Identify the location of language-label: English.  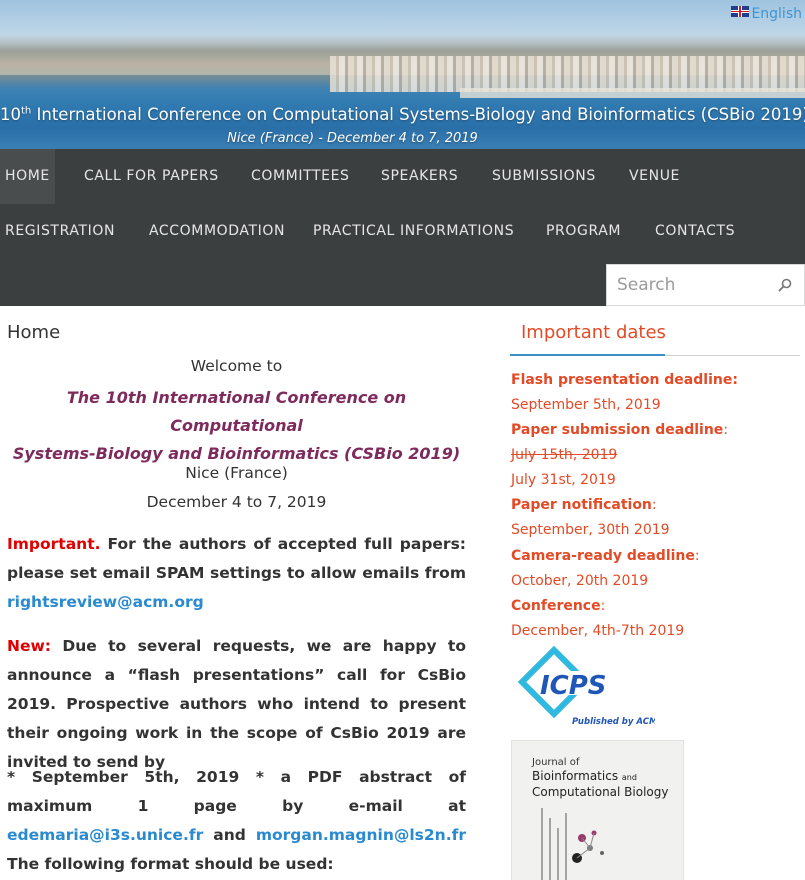
(776, 14).